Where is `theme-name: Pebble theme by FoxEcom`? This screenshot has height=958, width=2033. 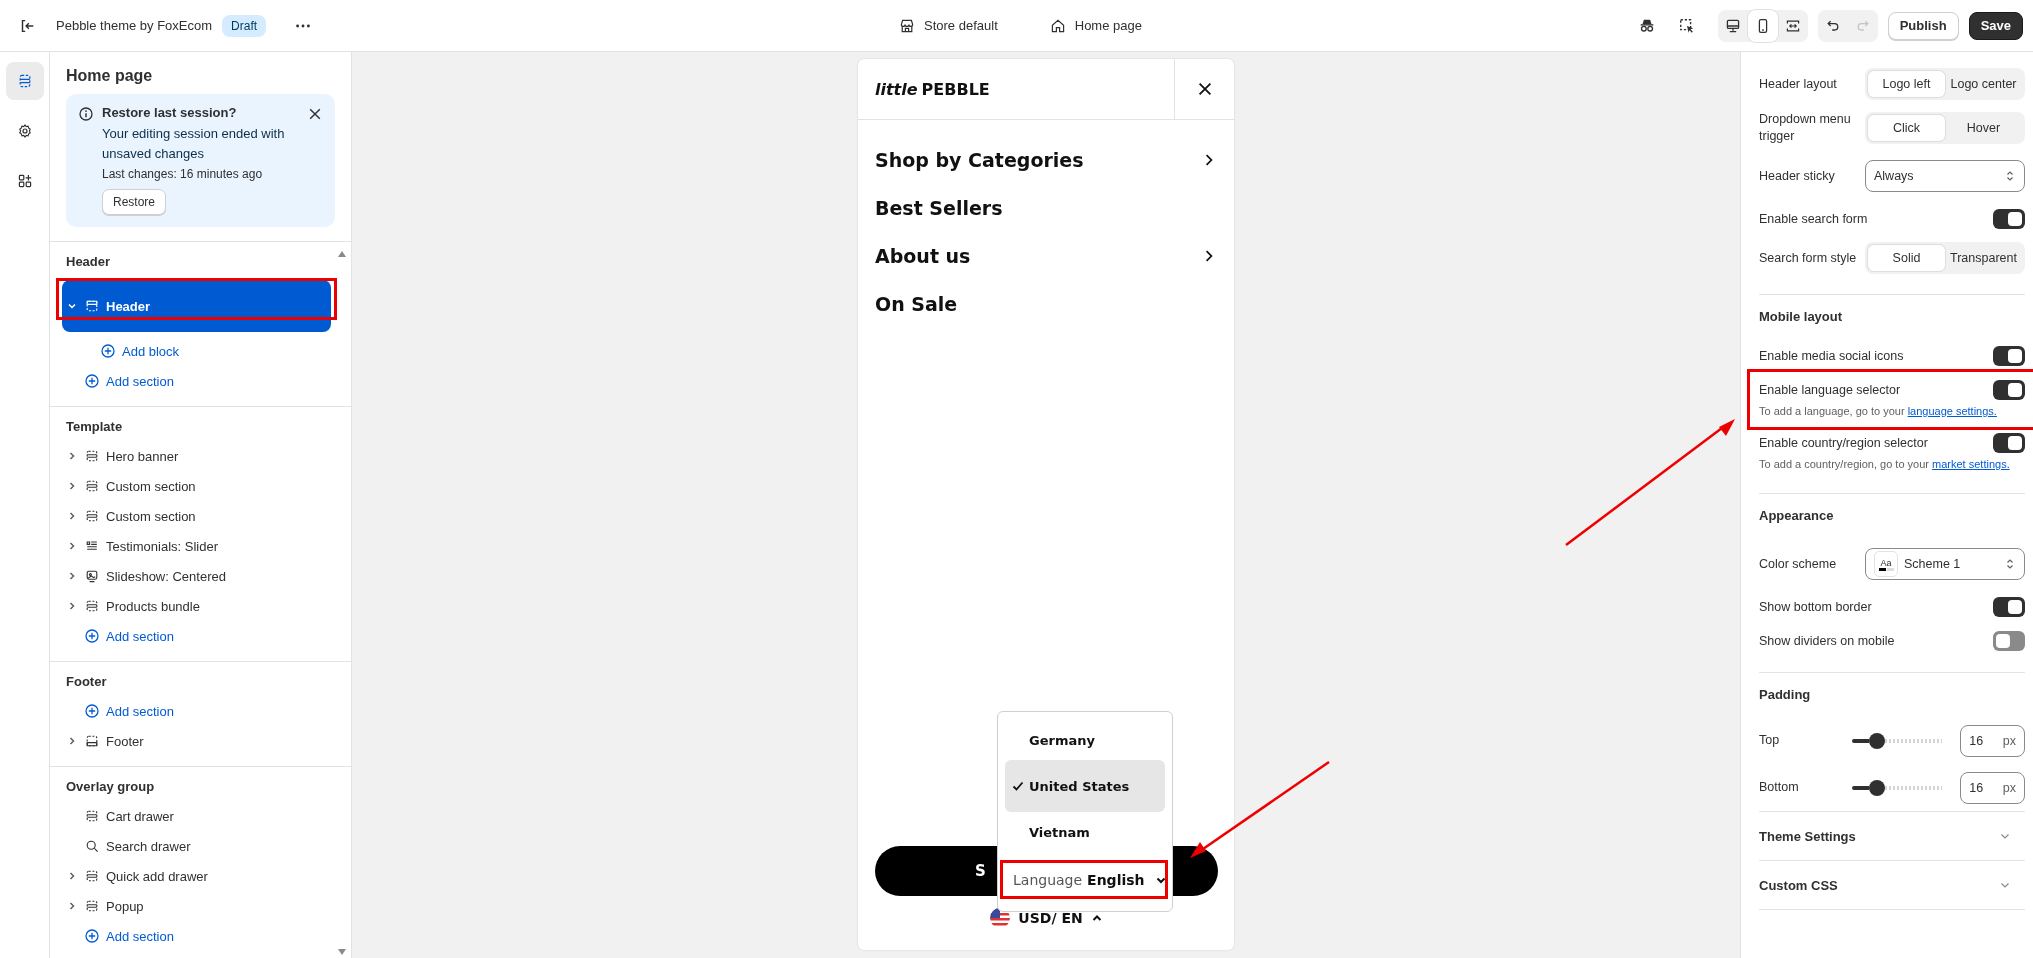
theme-name: Pebble theme by FoxEcom is located at coordinates (134, 25).